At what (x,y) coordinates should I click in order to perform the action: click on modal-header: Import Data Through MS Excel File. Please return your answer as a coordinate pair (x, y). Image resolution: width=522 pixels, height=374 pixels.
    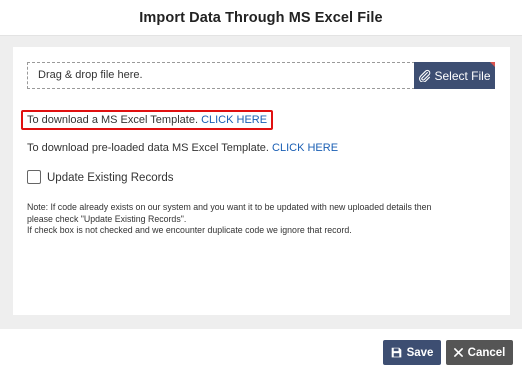
    Looking at the image, I should click on (261, 18).